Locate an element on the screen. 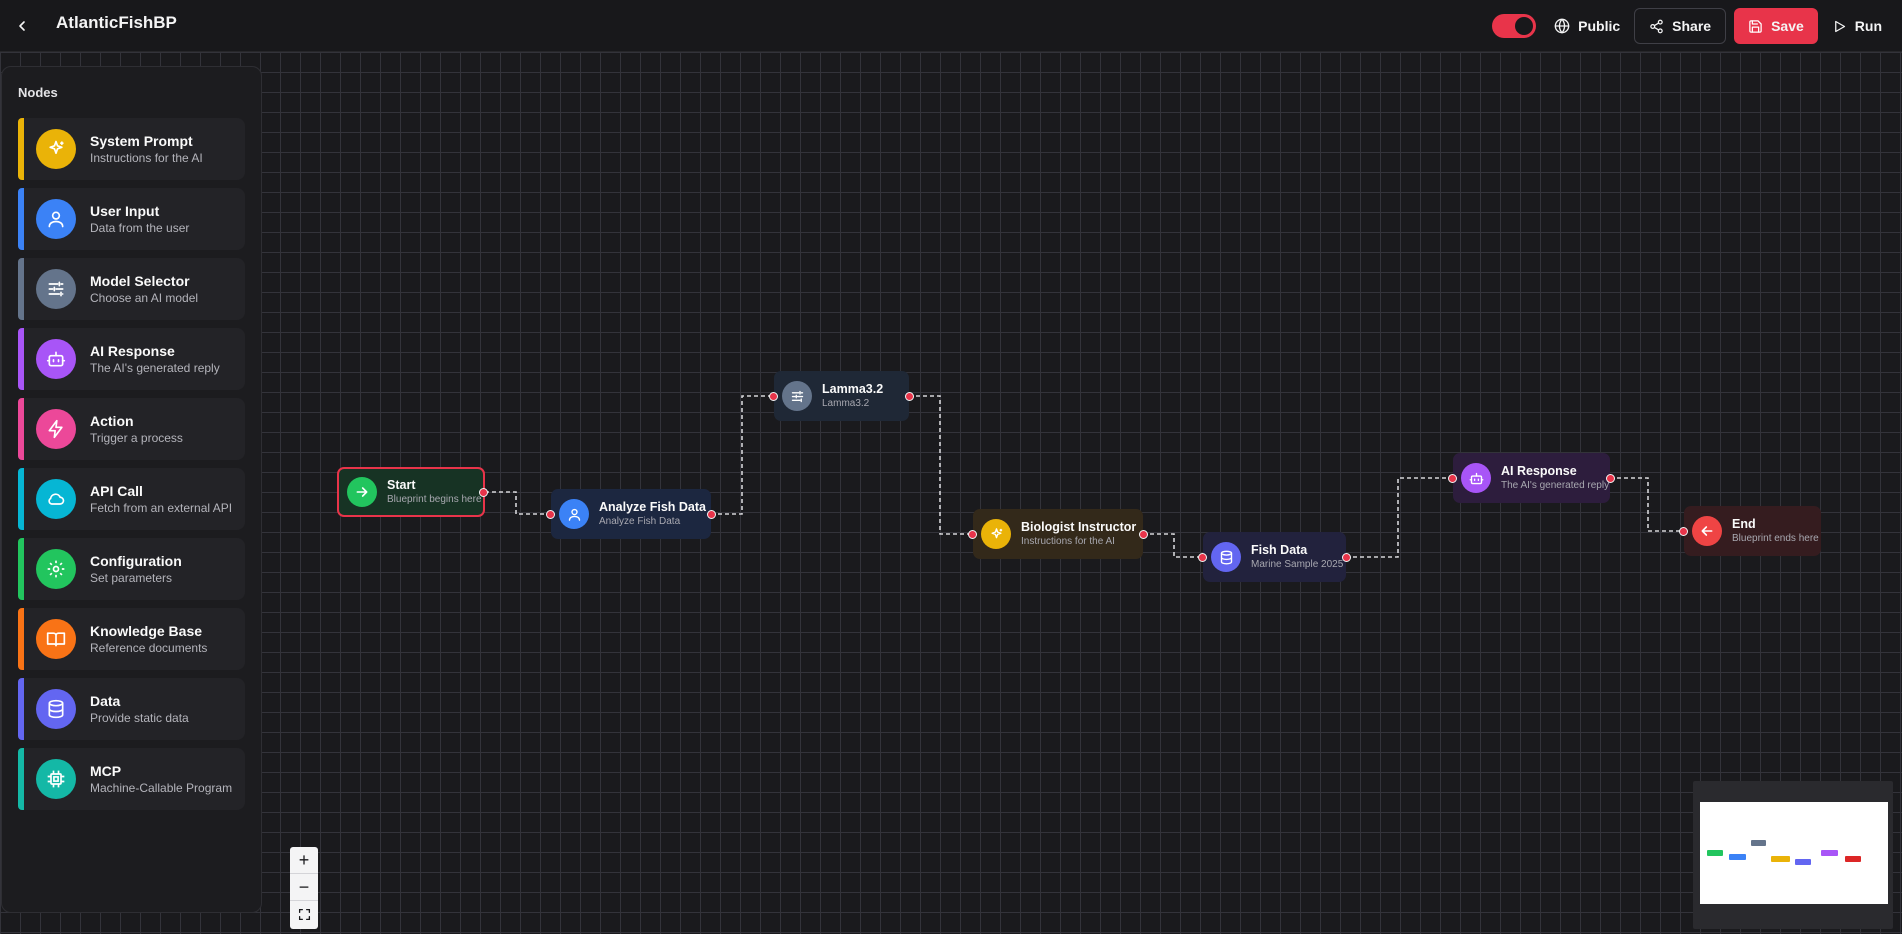  palette-item-model-selector: Model Selector Choose an AI model is located at coordinates (131, 289).